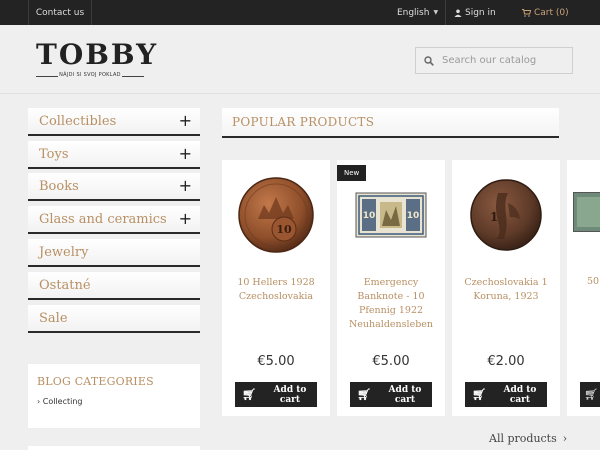 This screenshot has height=450, width=600. I want to click on search-icon, so click(429, 60).